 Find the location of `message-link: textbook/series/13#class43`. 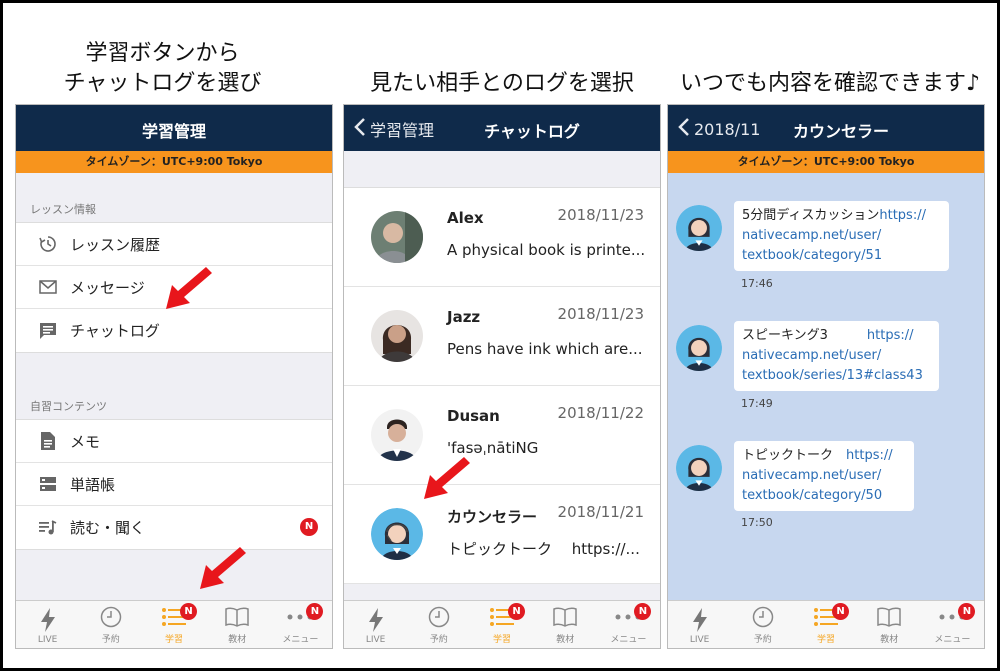

message-link: textbook/series/13#class43 is located at coordinates (836, 376).